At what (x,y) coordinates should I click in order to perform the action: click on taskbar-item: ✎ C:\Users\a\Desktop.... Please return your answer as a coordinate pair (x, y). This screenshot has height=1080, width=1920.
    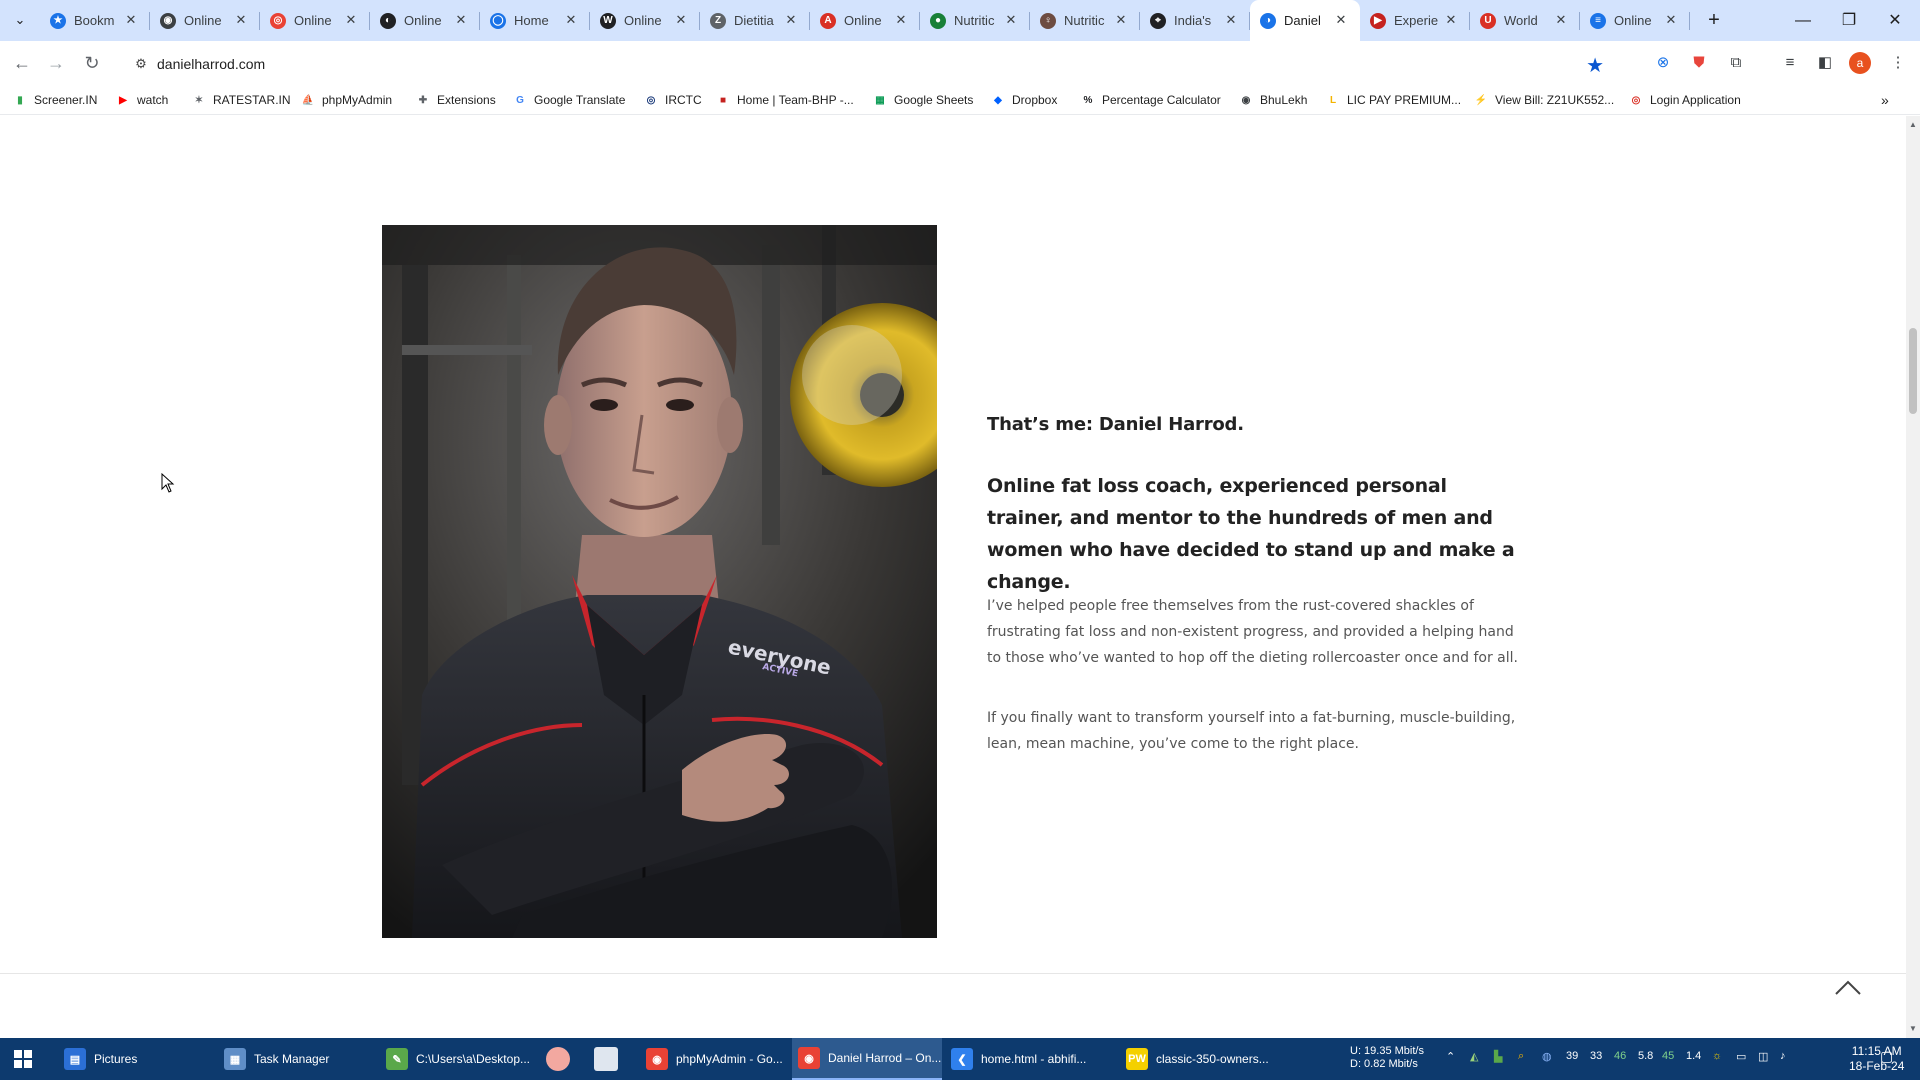
    Looking at the image, I should click on (455, 1059).